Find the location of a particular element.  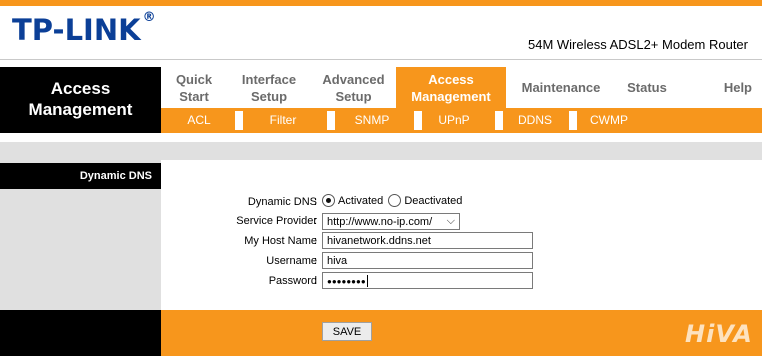

host-name-label: My Host Name is located at coordinates (280, 241).